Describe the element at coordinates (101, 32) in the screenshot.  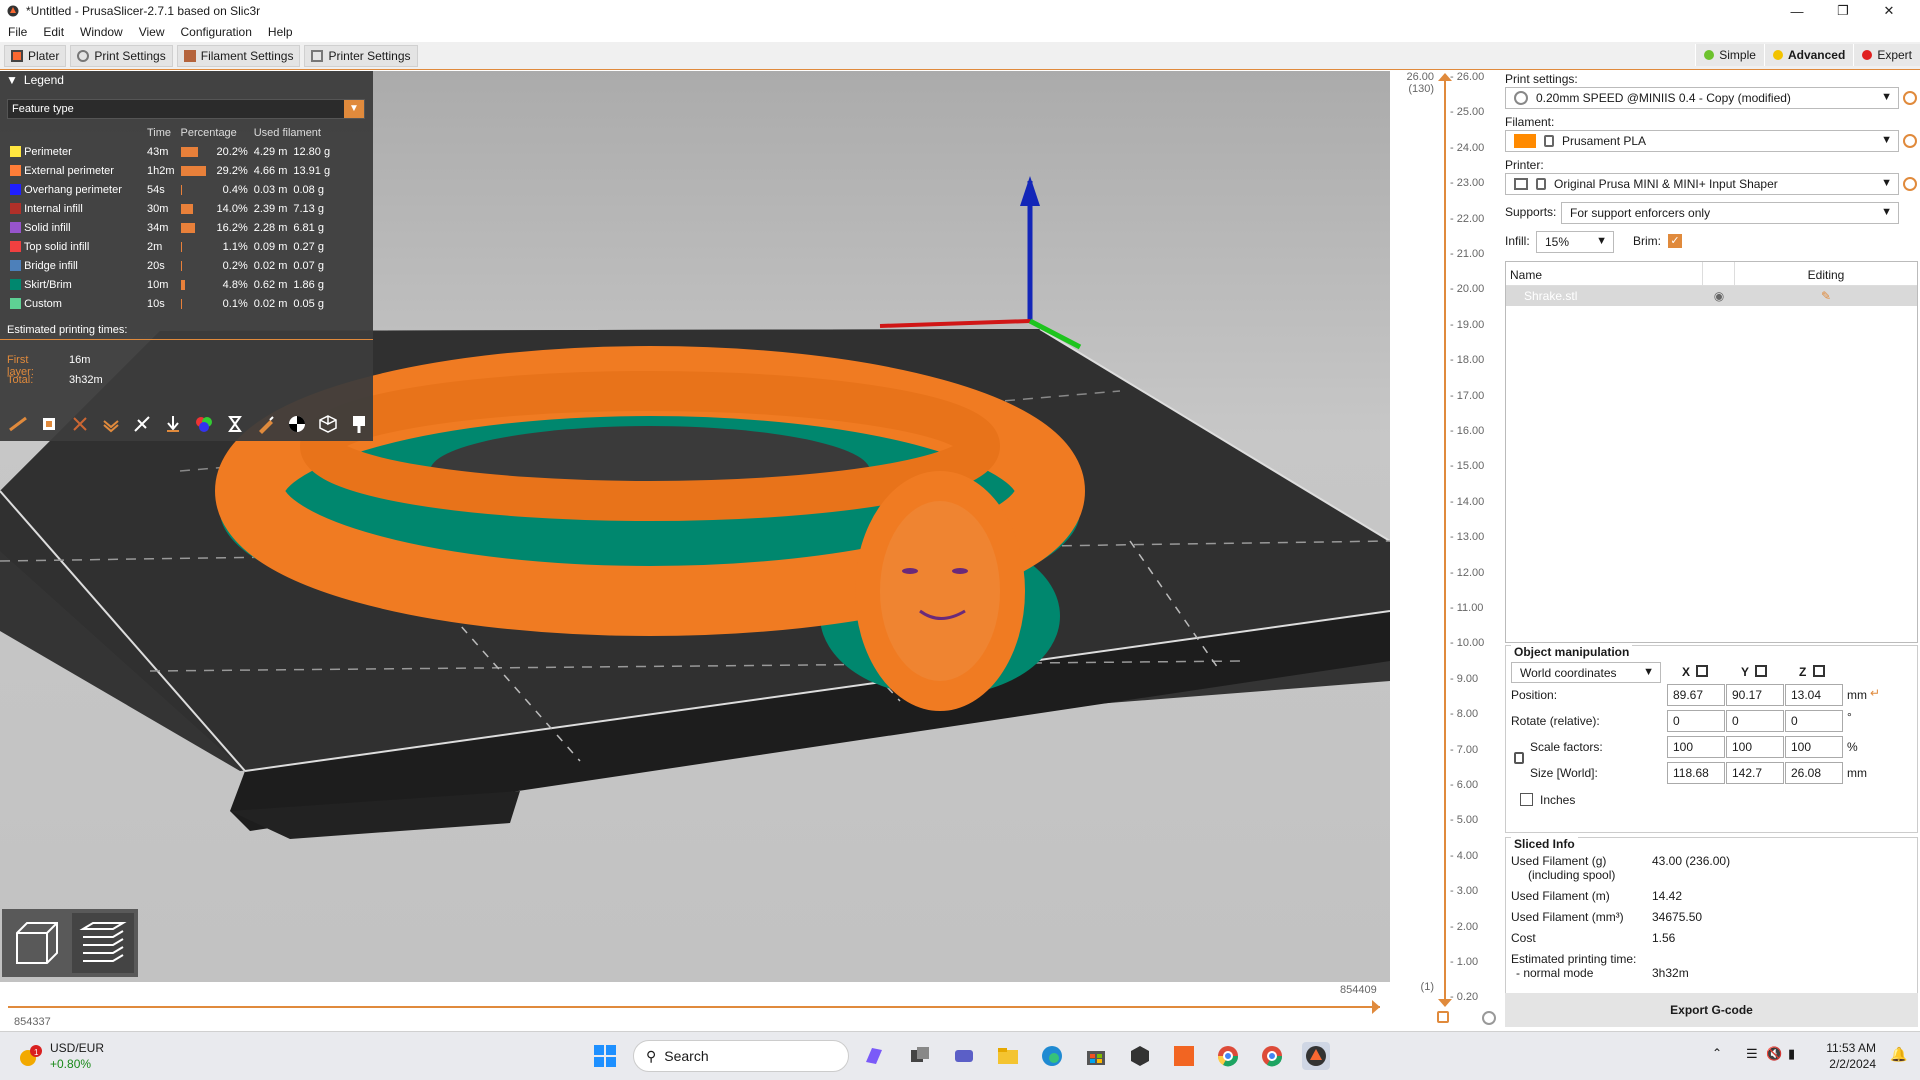
I see `menu-window: Window` at that location.